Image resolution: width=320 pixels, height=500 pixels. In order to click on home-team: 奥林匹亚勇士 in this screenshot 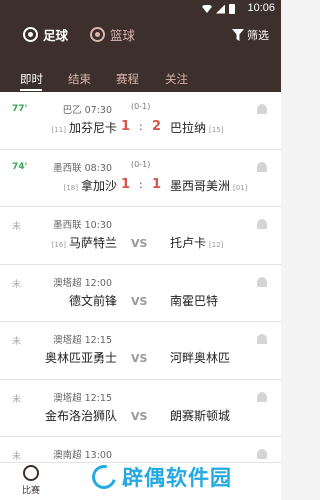, I will do `click(81, 357)`.